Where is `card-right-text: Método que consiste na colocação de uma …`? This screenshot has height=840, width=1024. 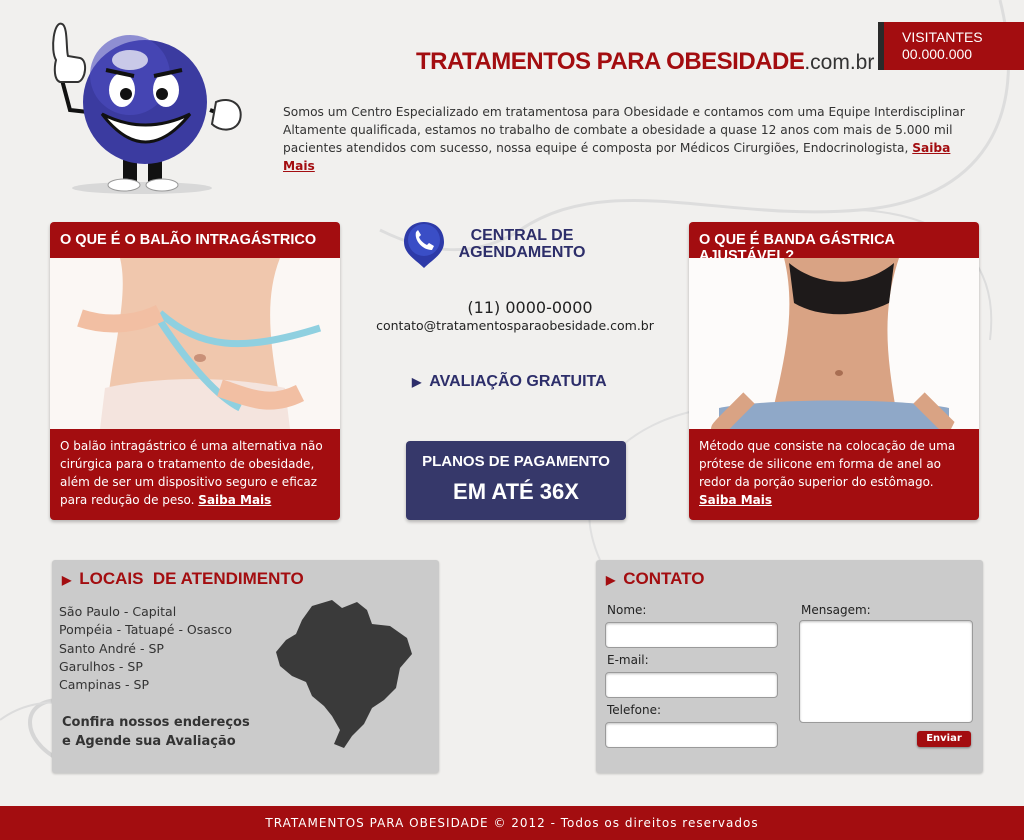
card-right-text: Método que consiste na colocação de uma … is located at coordinates (827, 464).